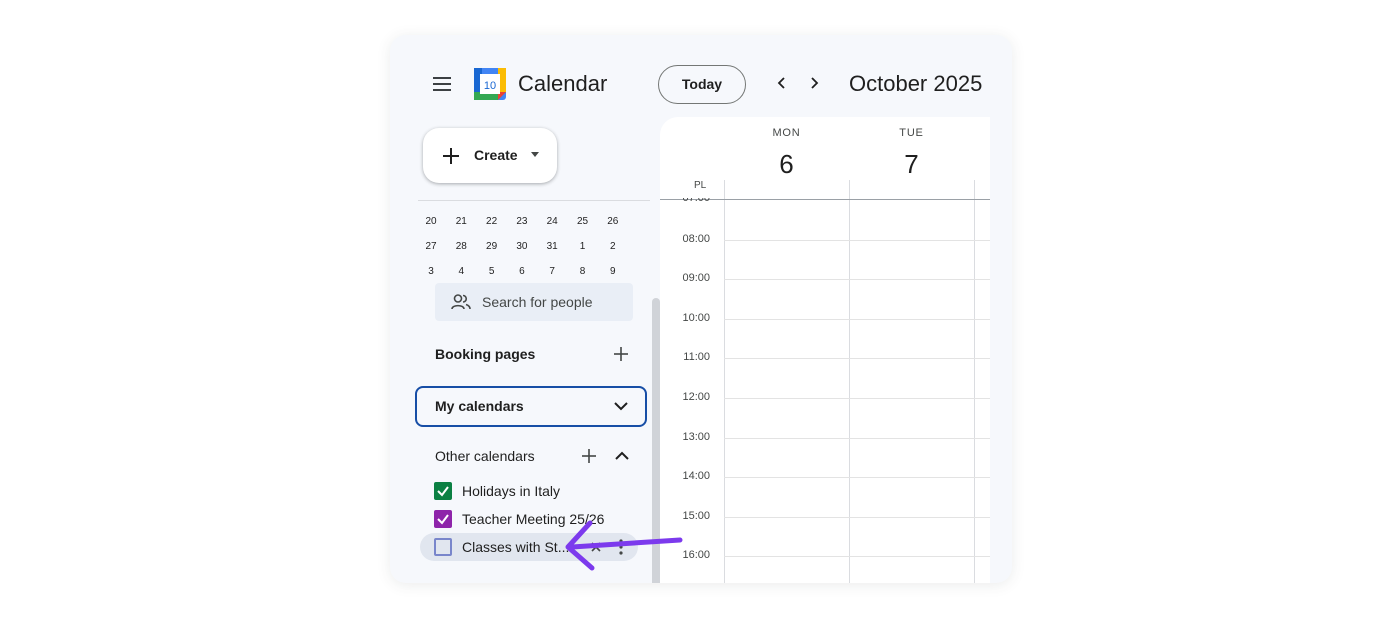 Image resolution: width=1400 pixels, height=617 pixels. I want to click on time-label: 11:00, so click(696, 357).